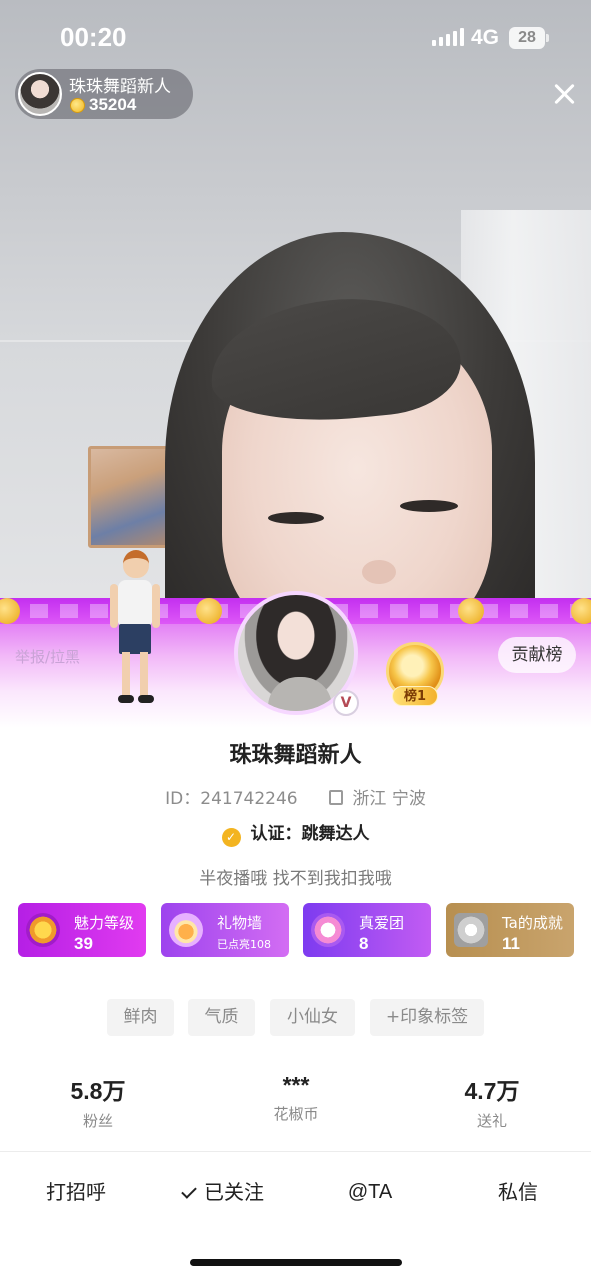 Image resolution: width=591 pixels, height=1280 pixels. Describe the element at coordinates (104, 923) in the screenshot. I see `card-title: 魅力等级` at that location.